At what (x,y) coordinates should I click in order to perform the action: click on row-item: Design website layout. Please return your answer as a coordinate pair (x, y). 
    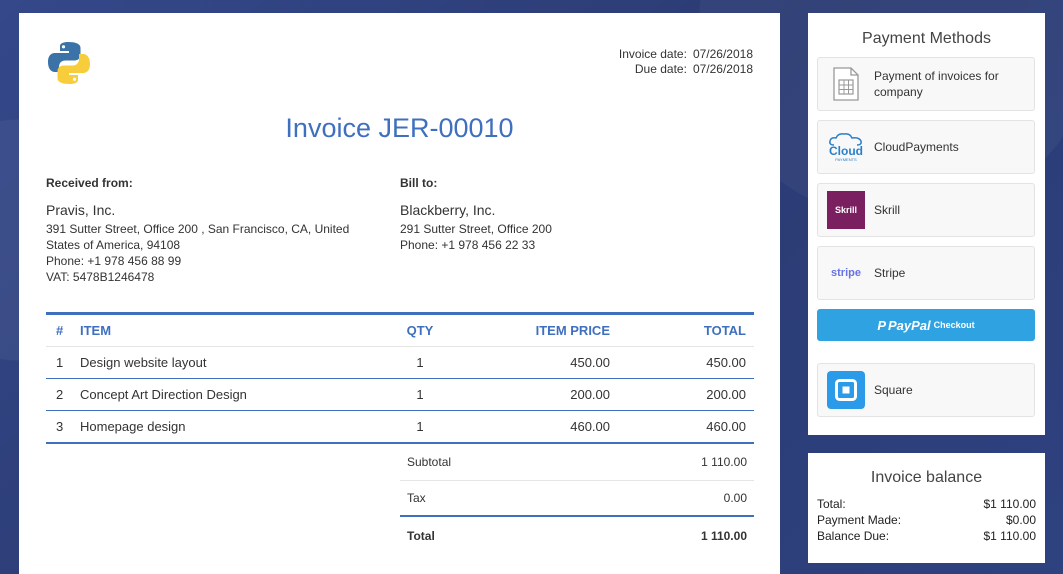
    Looking at the image, I should click on (225, 362).